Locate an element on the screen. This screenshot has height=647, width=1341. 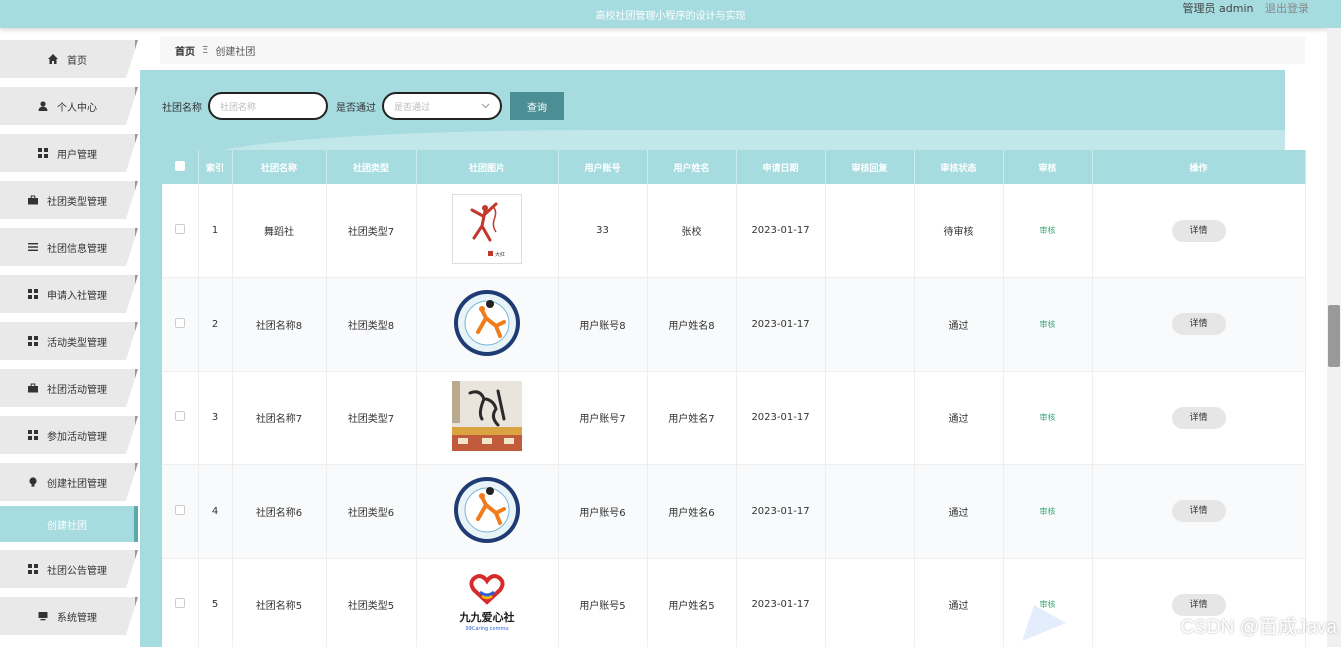
scrollbar-thumb is located at coordinates (1334, 336).